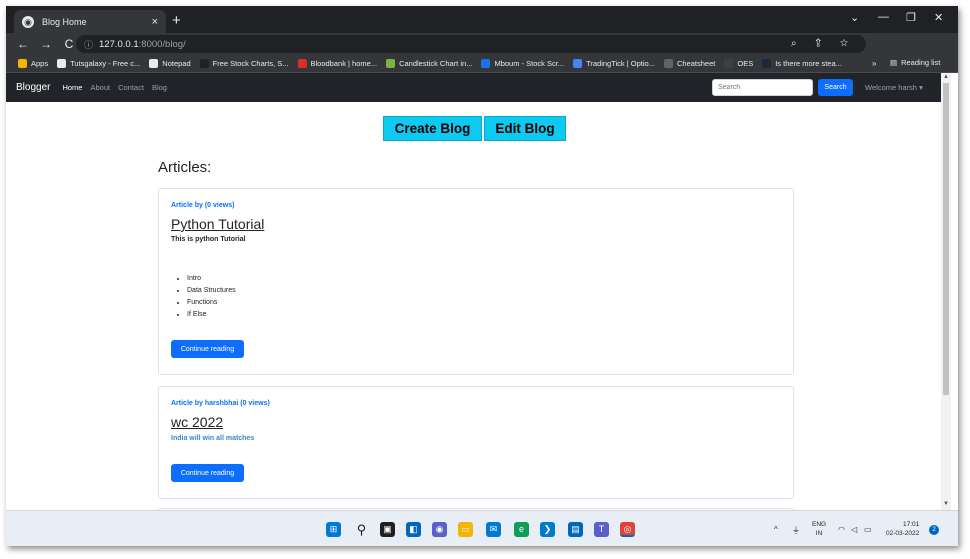 This screenshot has width=970, height=559. Describe the element at coordinates (946, 504) in the screenshot. I see `scroll-down-icon: ▼` at that location.